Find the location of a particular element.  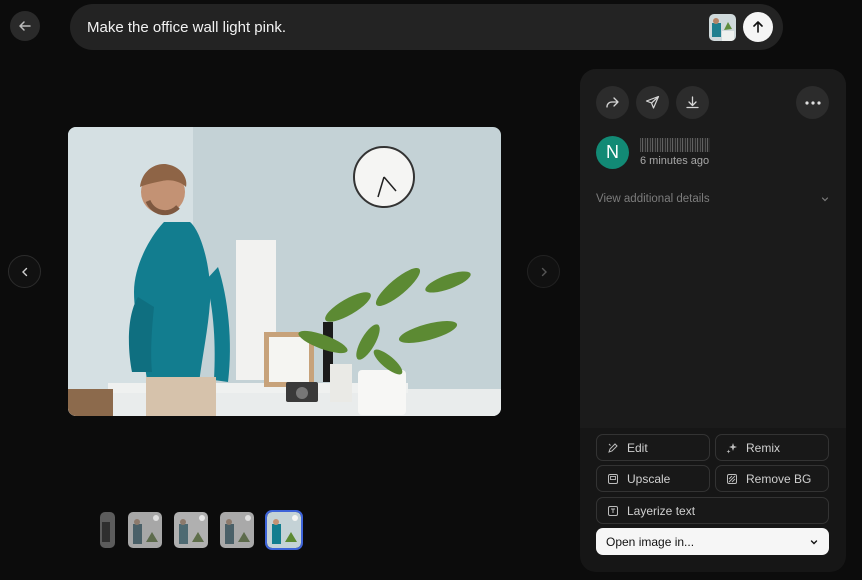

arrow-up-icon is located at coordinates (758, 27).